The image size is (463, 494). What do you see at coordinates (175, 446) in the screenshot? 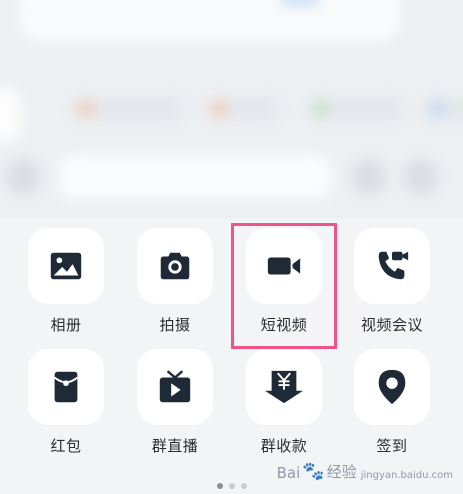
I see `group-live-label: 群直播` at bounding box center [175, 446].